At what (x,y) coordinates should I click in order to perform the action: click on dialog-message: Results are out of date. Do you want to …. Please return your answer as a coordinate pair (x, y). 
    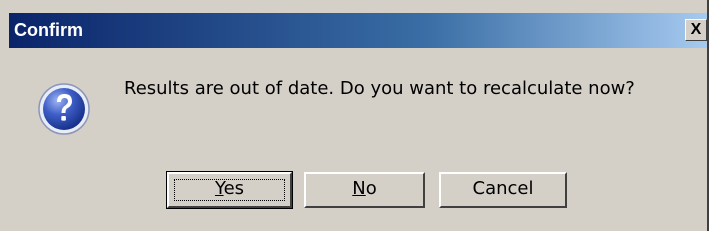
    Looking at the image, I should click on (379, 88).